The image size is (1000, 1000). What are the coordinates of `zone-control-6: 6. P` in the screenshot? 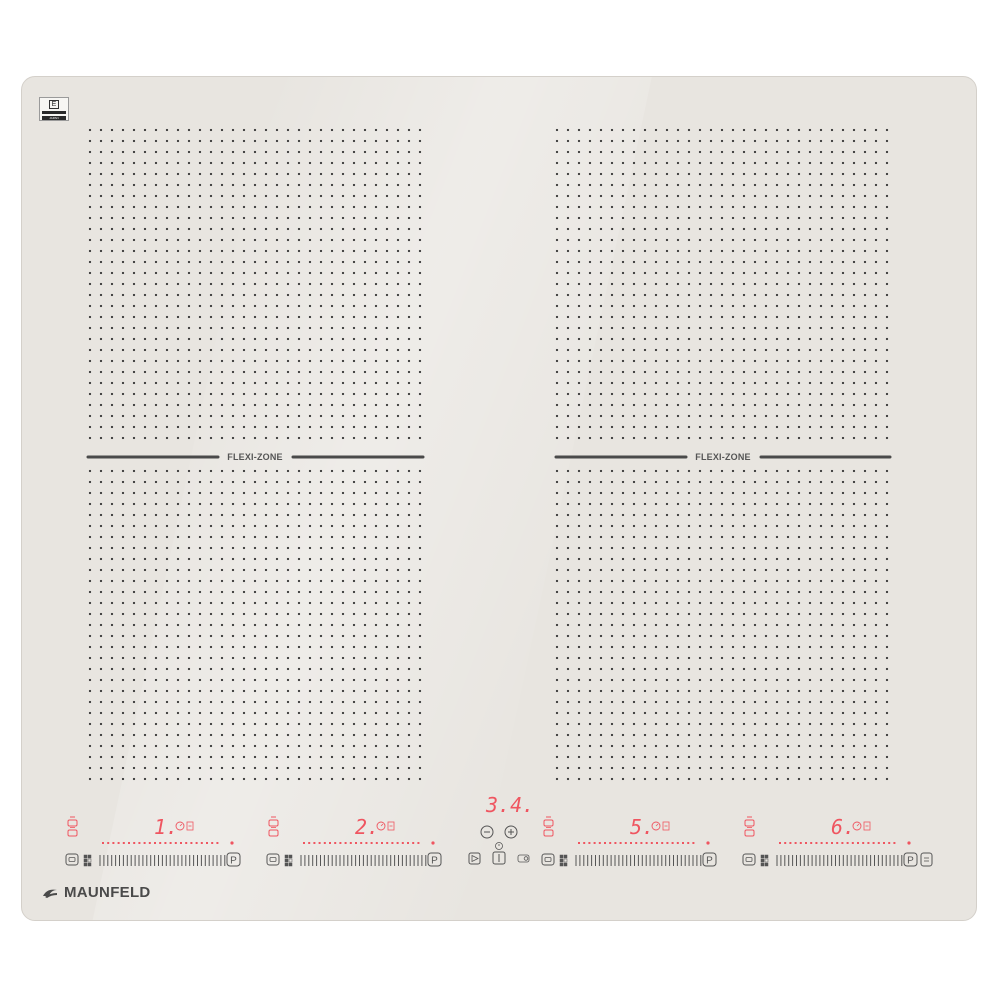 It's located at (837, 841).